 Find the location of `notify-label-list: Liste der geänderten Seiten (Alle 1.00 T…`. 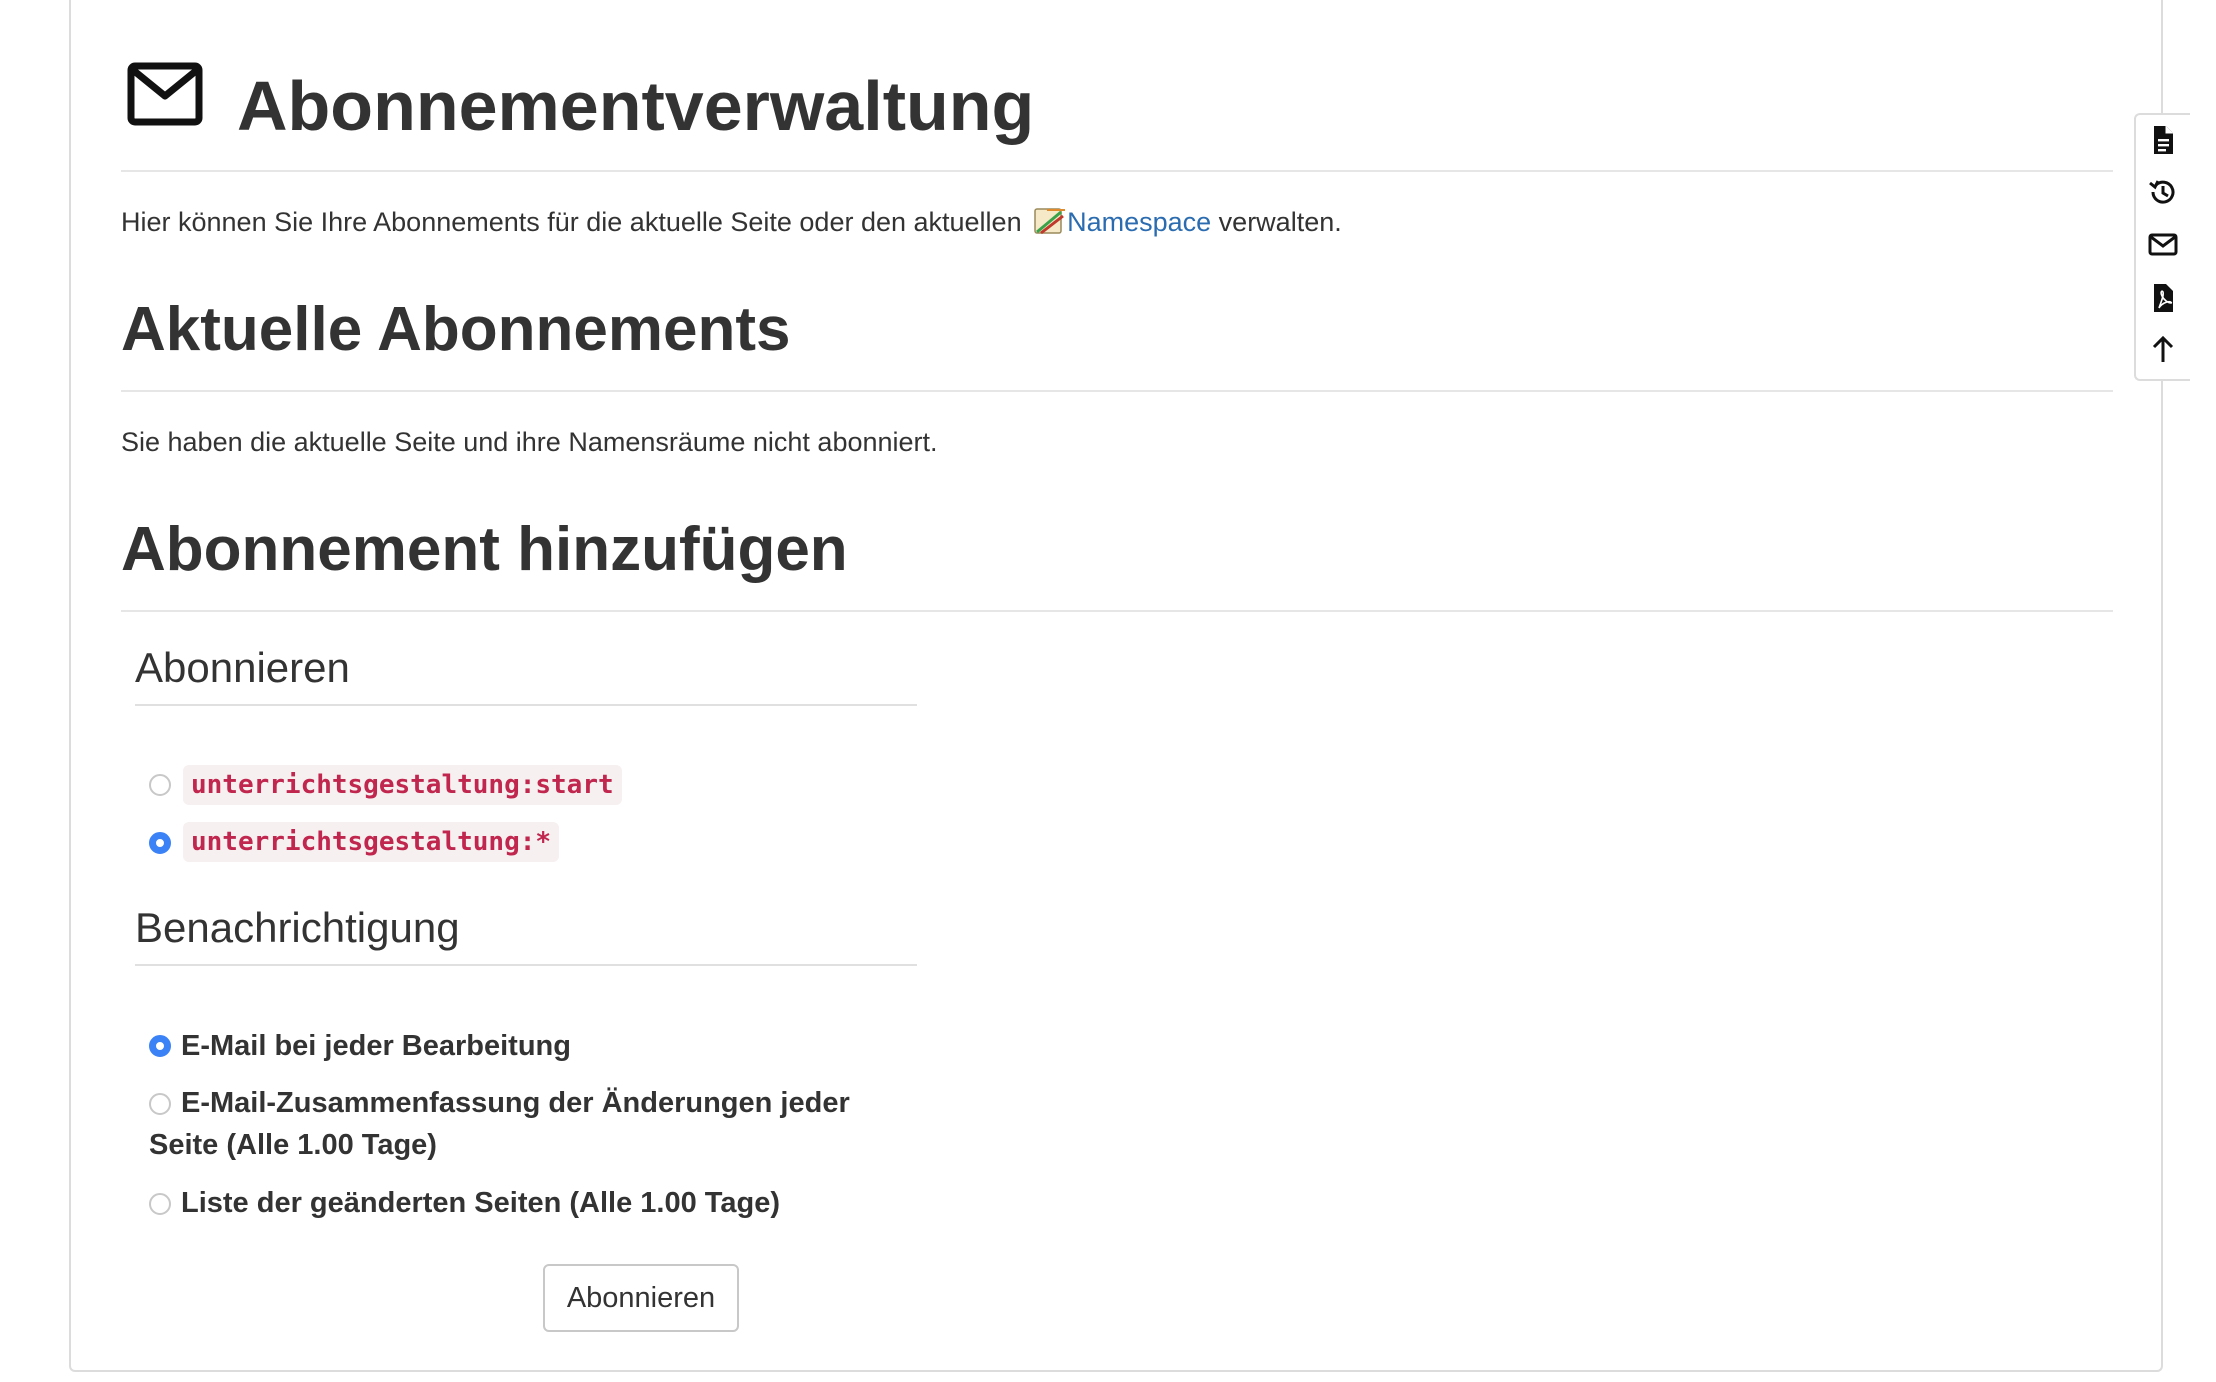

notify-label-list: Liste der geänderten Seiten (Alle 1.00 T… is located at coordinates (480, 1203).